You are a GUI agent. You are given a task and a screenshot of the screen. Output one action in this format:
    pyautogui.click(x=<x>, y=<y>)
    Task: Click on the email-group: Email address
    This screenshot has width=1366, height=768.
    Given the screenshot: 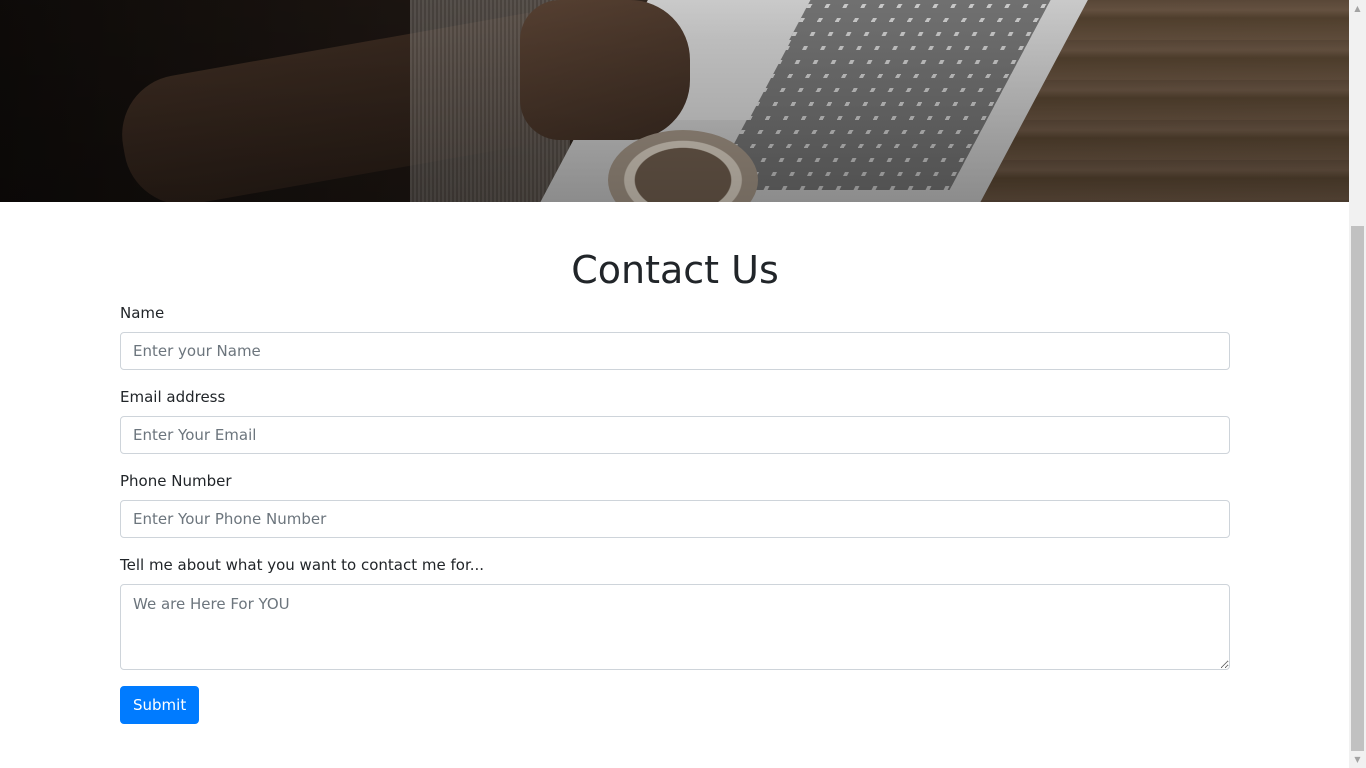 What is the action you would take?
    pyautogui.click(x=675, y=420)
    